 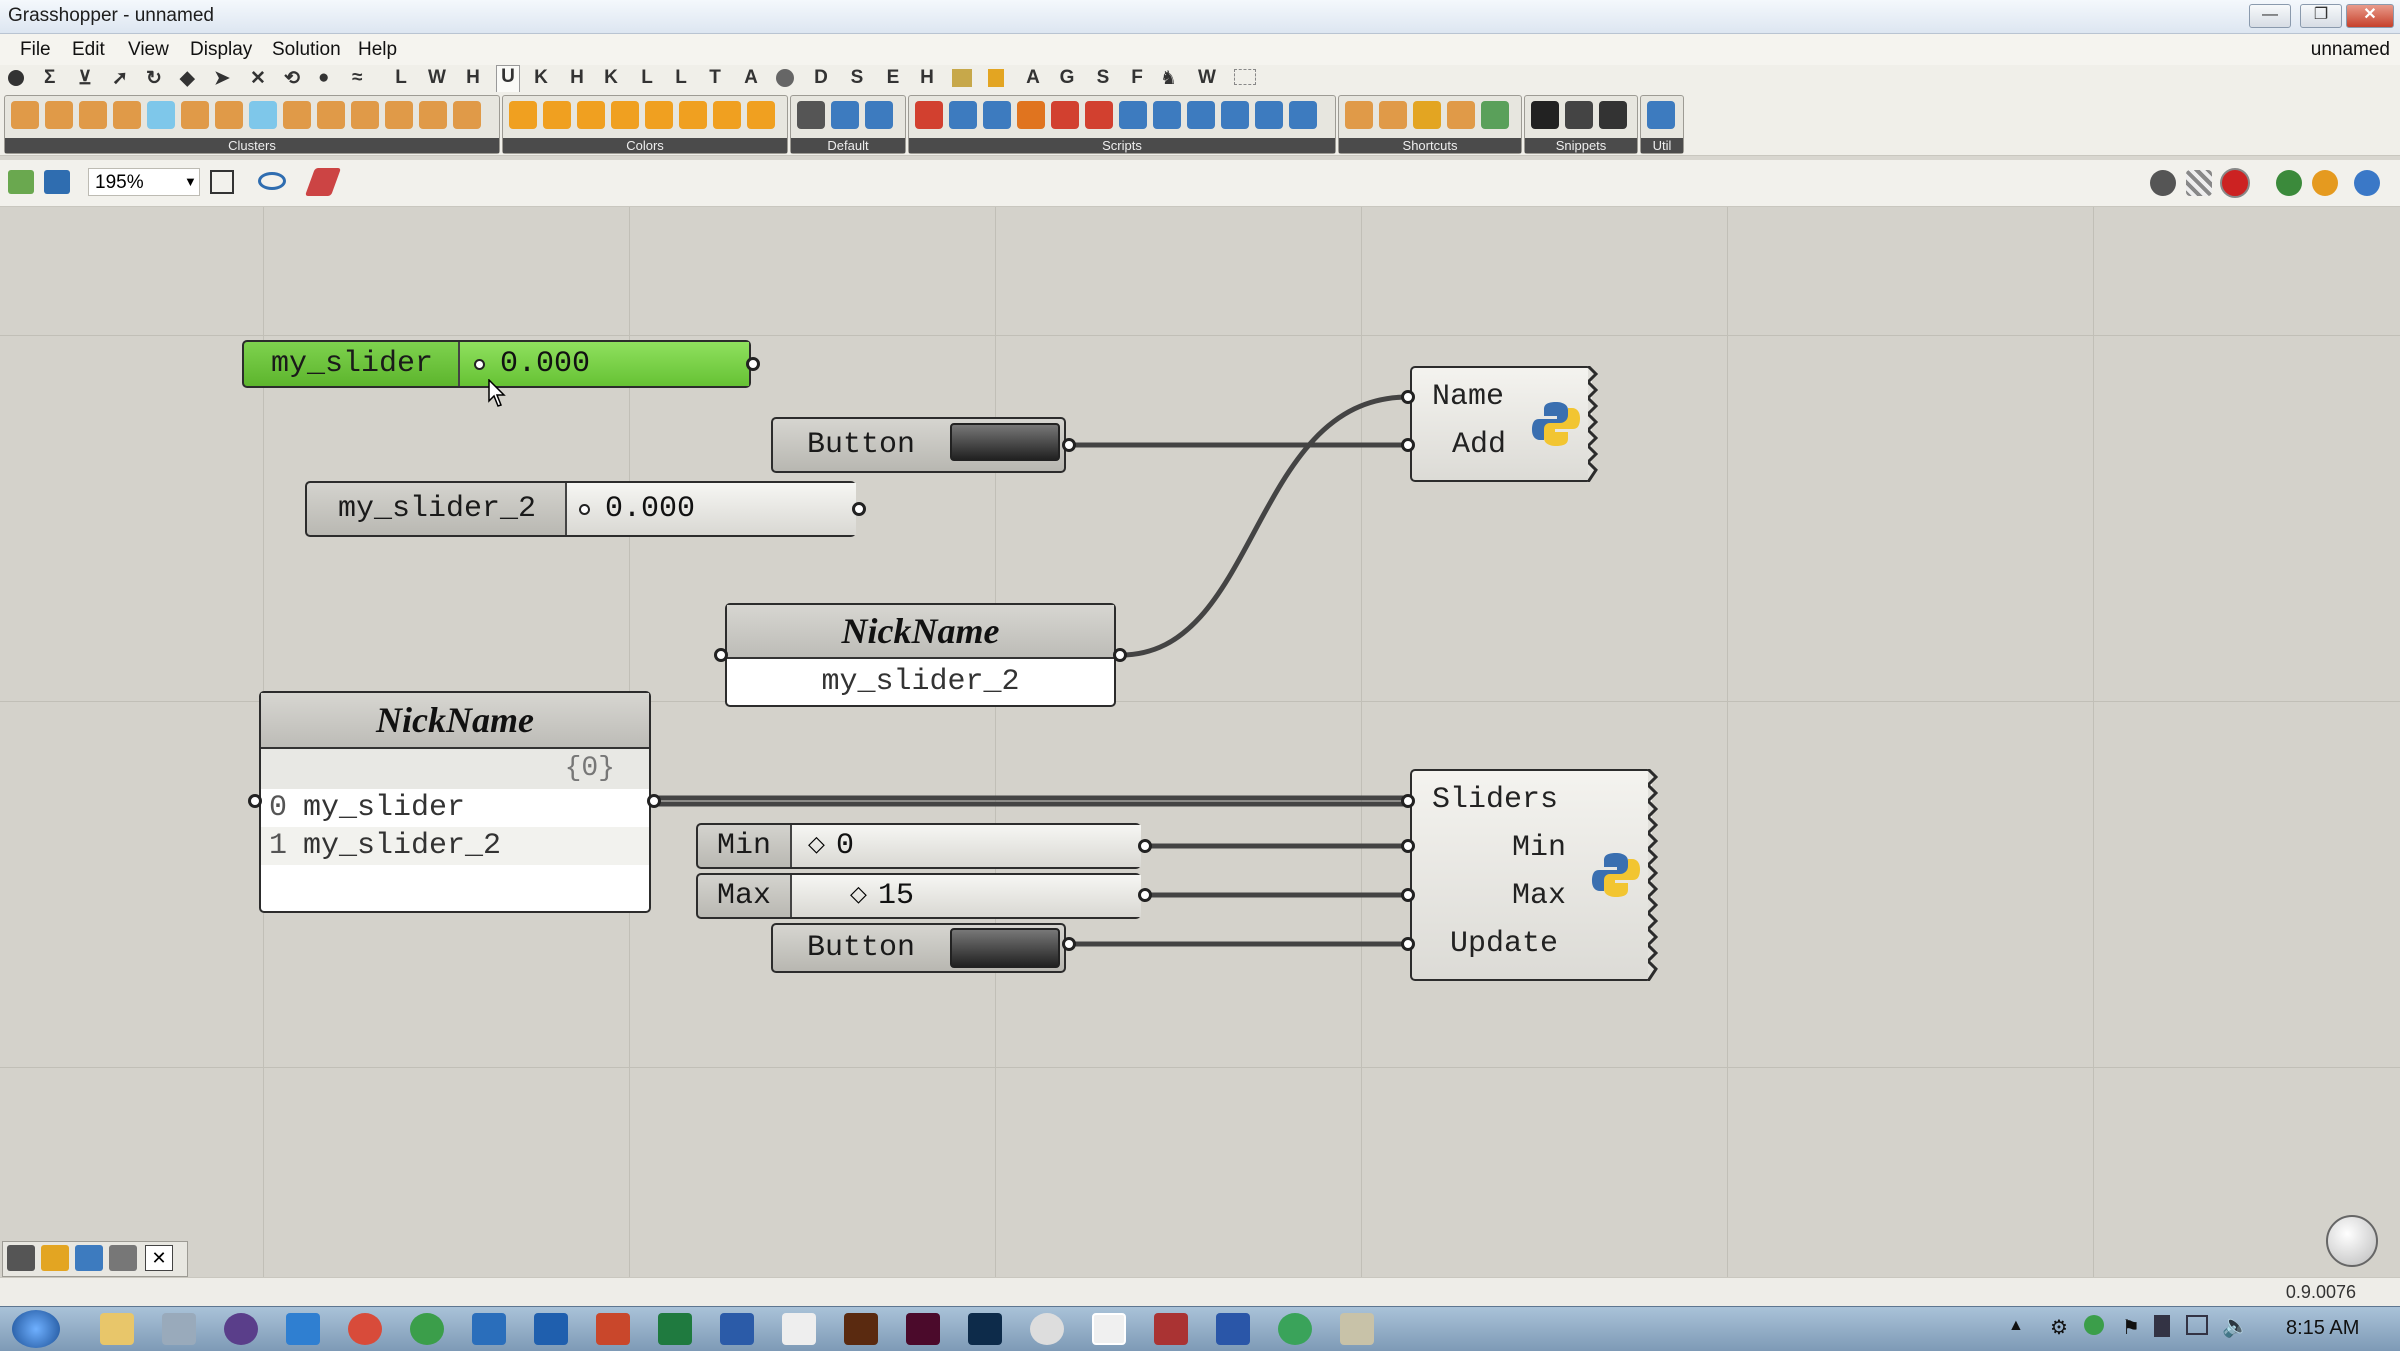 What do you see at coordinates (508, 78) in the screenshot?
I see `tab-u: U` at bounding box center [508, 78].